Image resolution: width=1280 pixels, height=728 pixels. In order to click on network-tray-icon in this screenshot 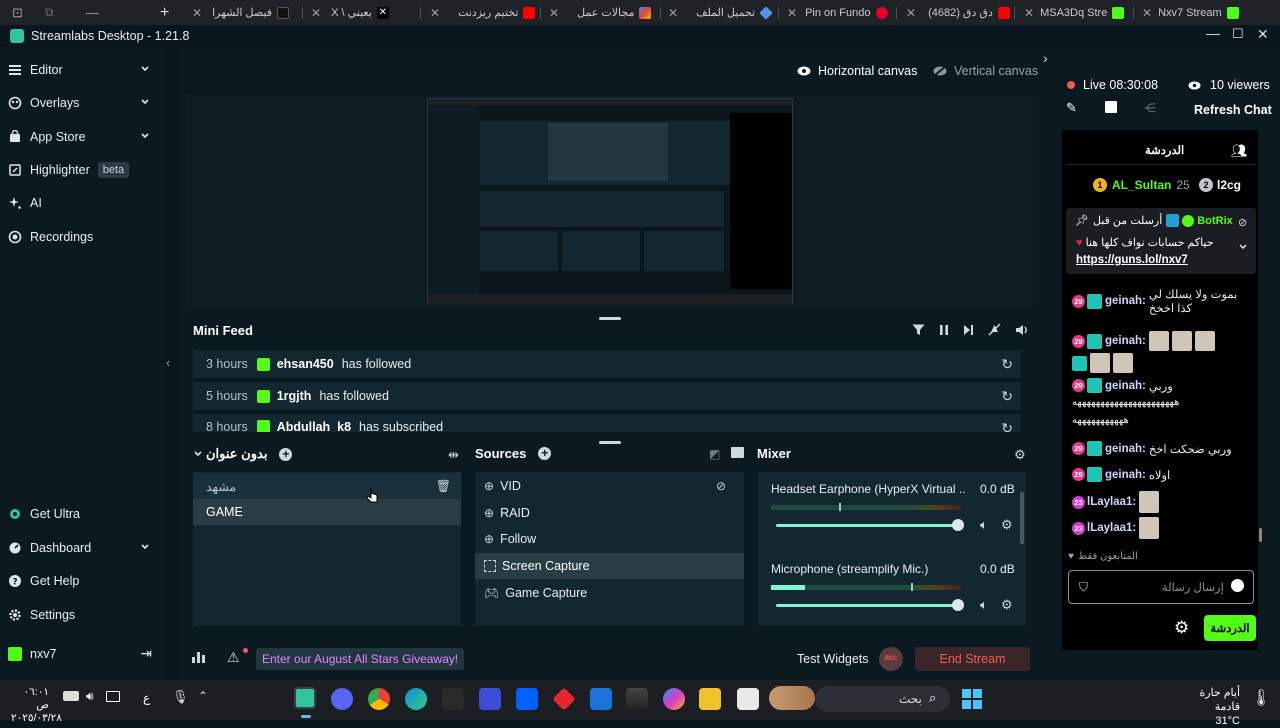, I will do `click(113, 696)`.